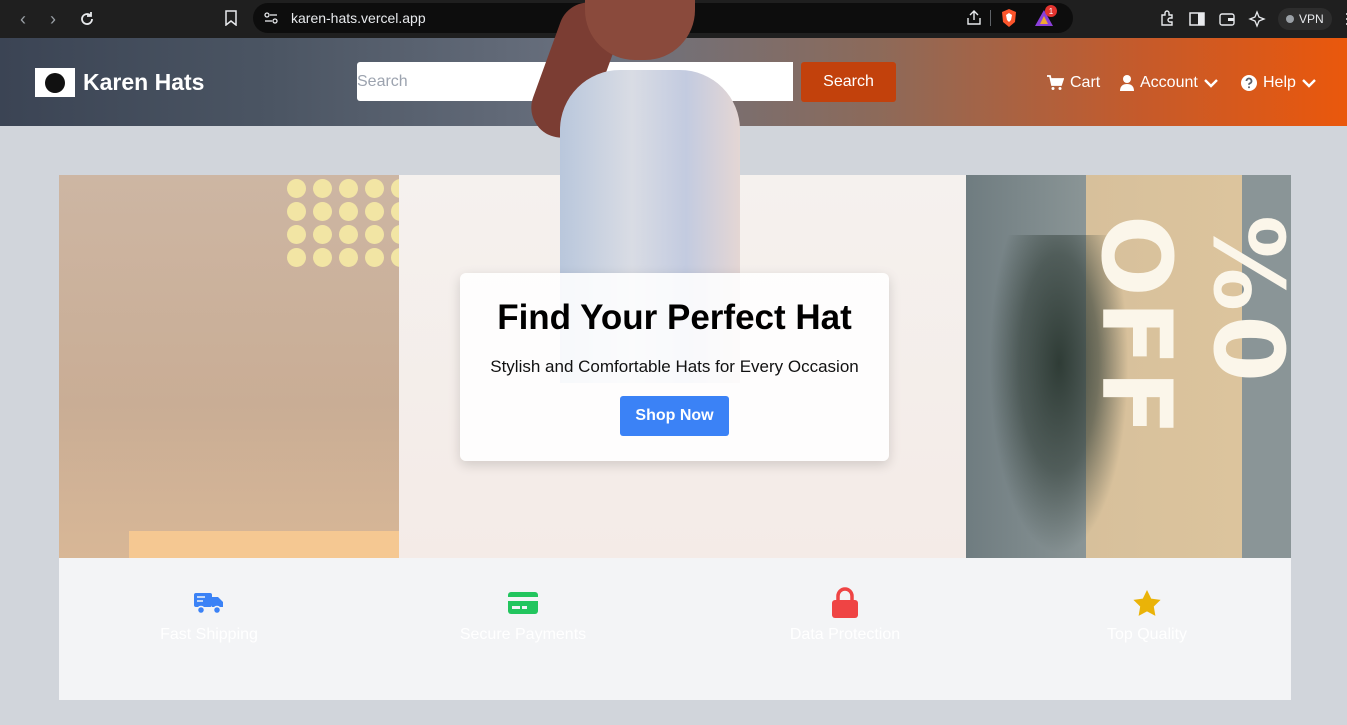  I want to click on leo-ai-icon, so click(1257, 19).